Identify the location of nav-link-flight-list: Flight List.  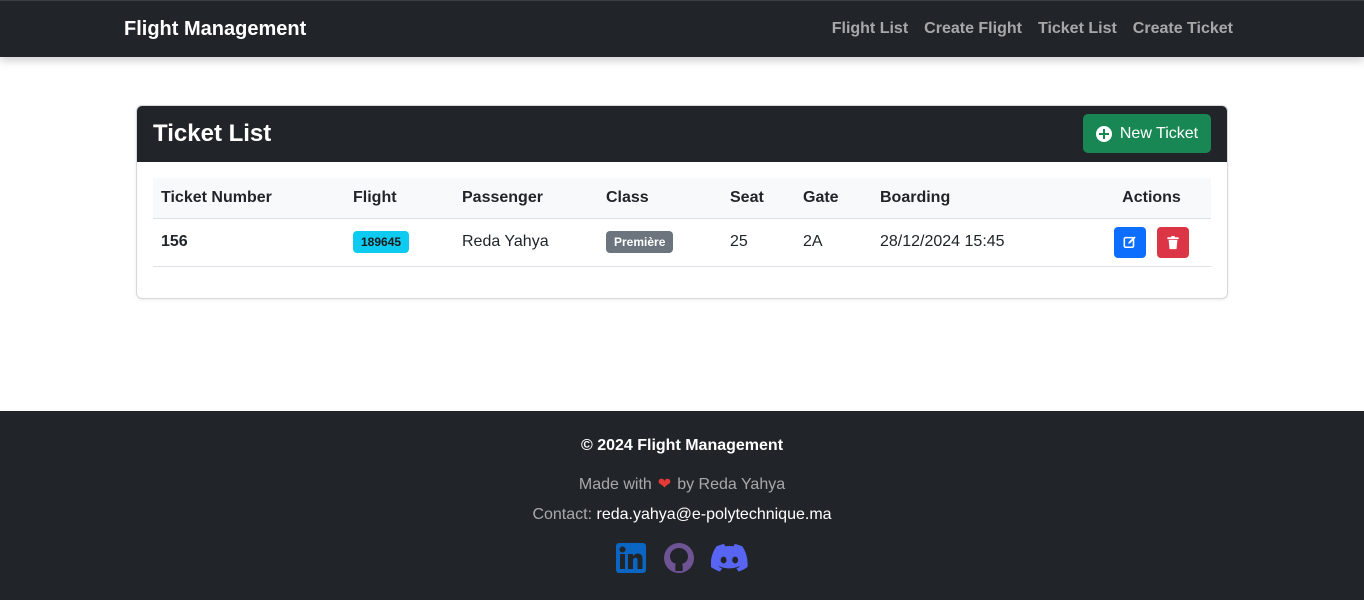
(870, 29).